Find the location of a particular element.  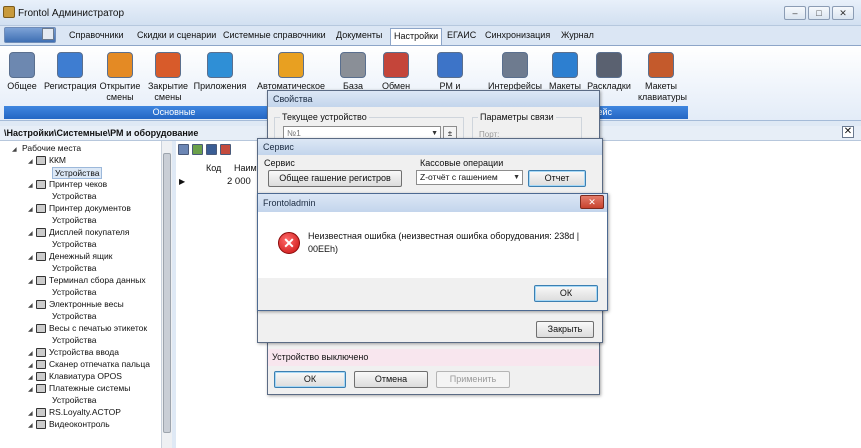

ribbon-button-10: Макеты is located at coordinates (565, 72).